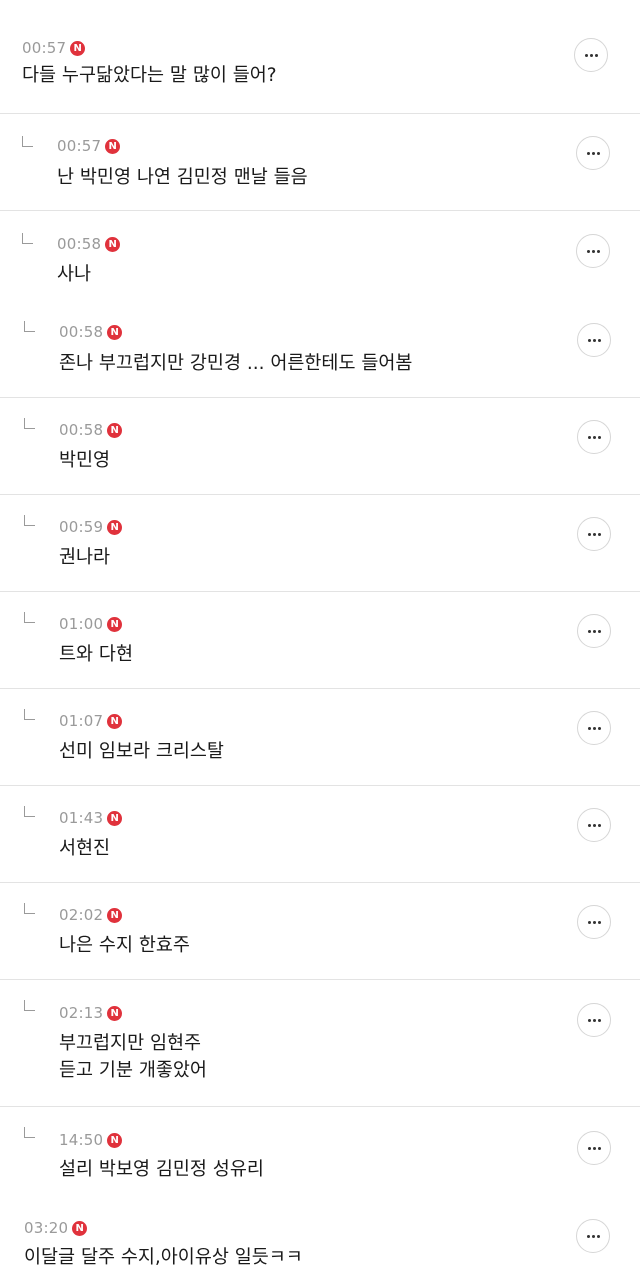 The image size is (640, 1280). I want to click on comment-time: 01:43, so click(81, 818).